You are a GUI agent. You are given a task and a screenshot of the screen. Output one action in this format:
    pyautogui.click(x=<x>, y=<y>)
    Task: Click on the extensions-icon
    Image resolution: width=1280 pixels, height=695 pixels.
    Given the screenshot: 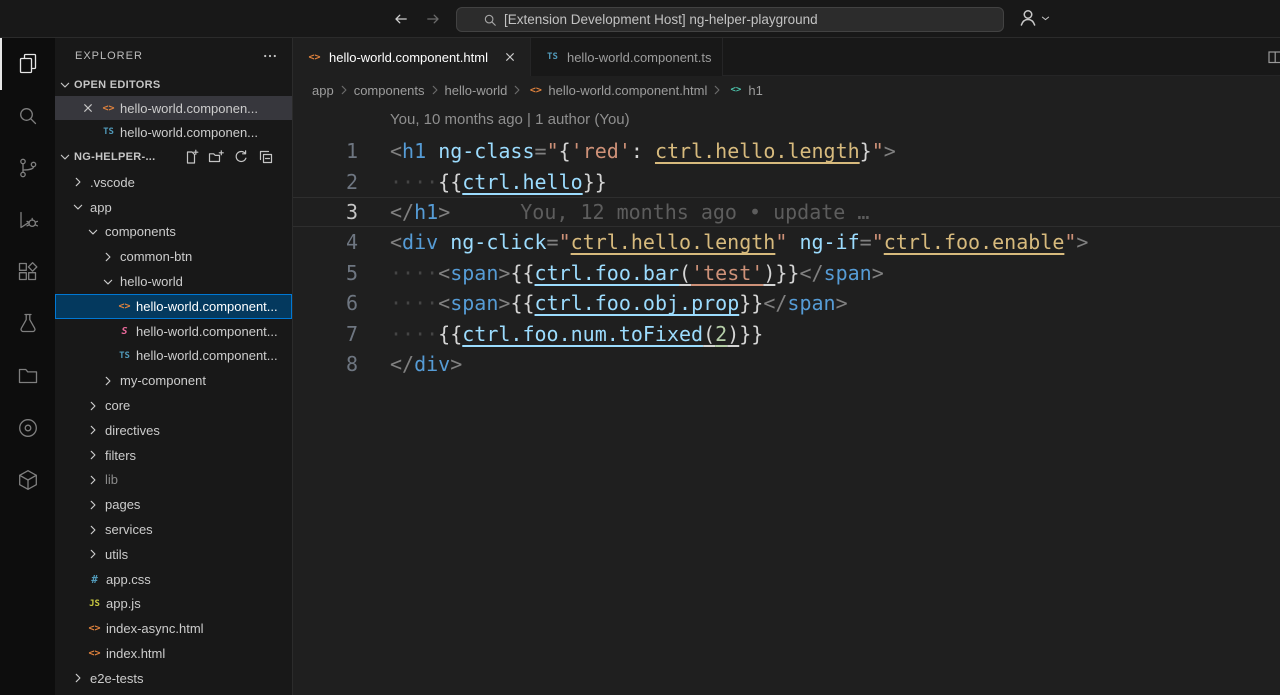 What is the action you would take?
    pyautogui.click(x=27, y=272)
    